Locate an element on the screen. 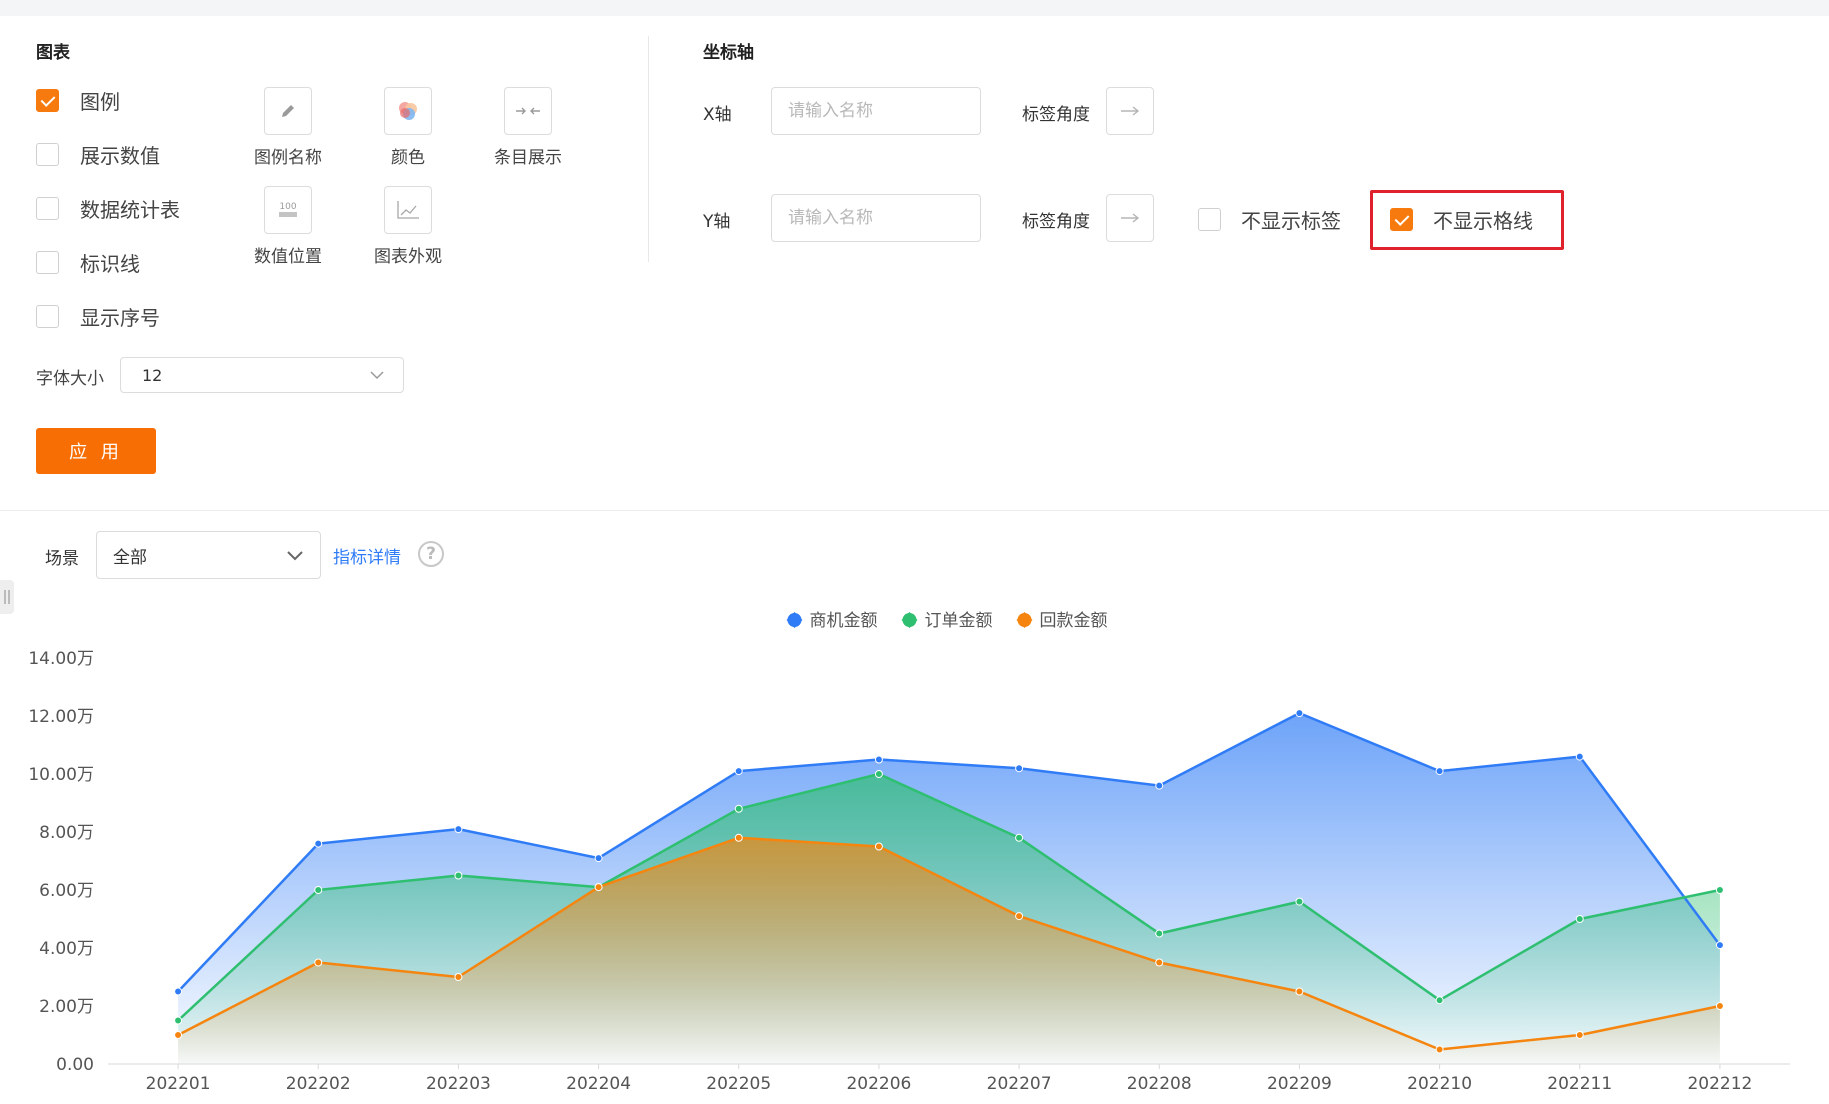 This screenshot has height=1104, width=1829. item-display-label: 条目展示 is located at coordinates (528, 158).